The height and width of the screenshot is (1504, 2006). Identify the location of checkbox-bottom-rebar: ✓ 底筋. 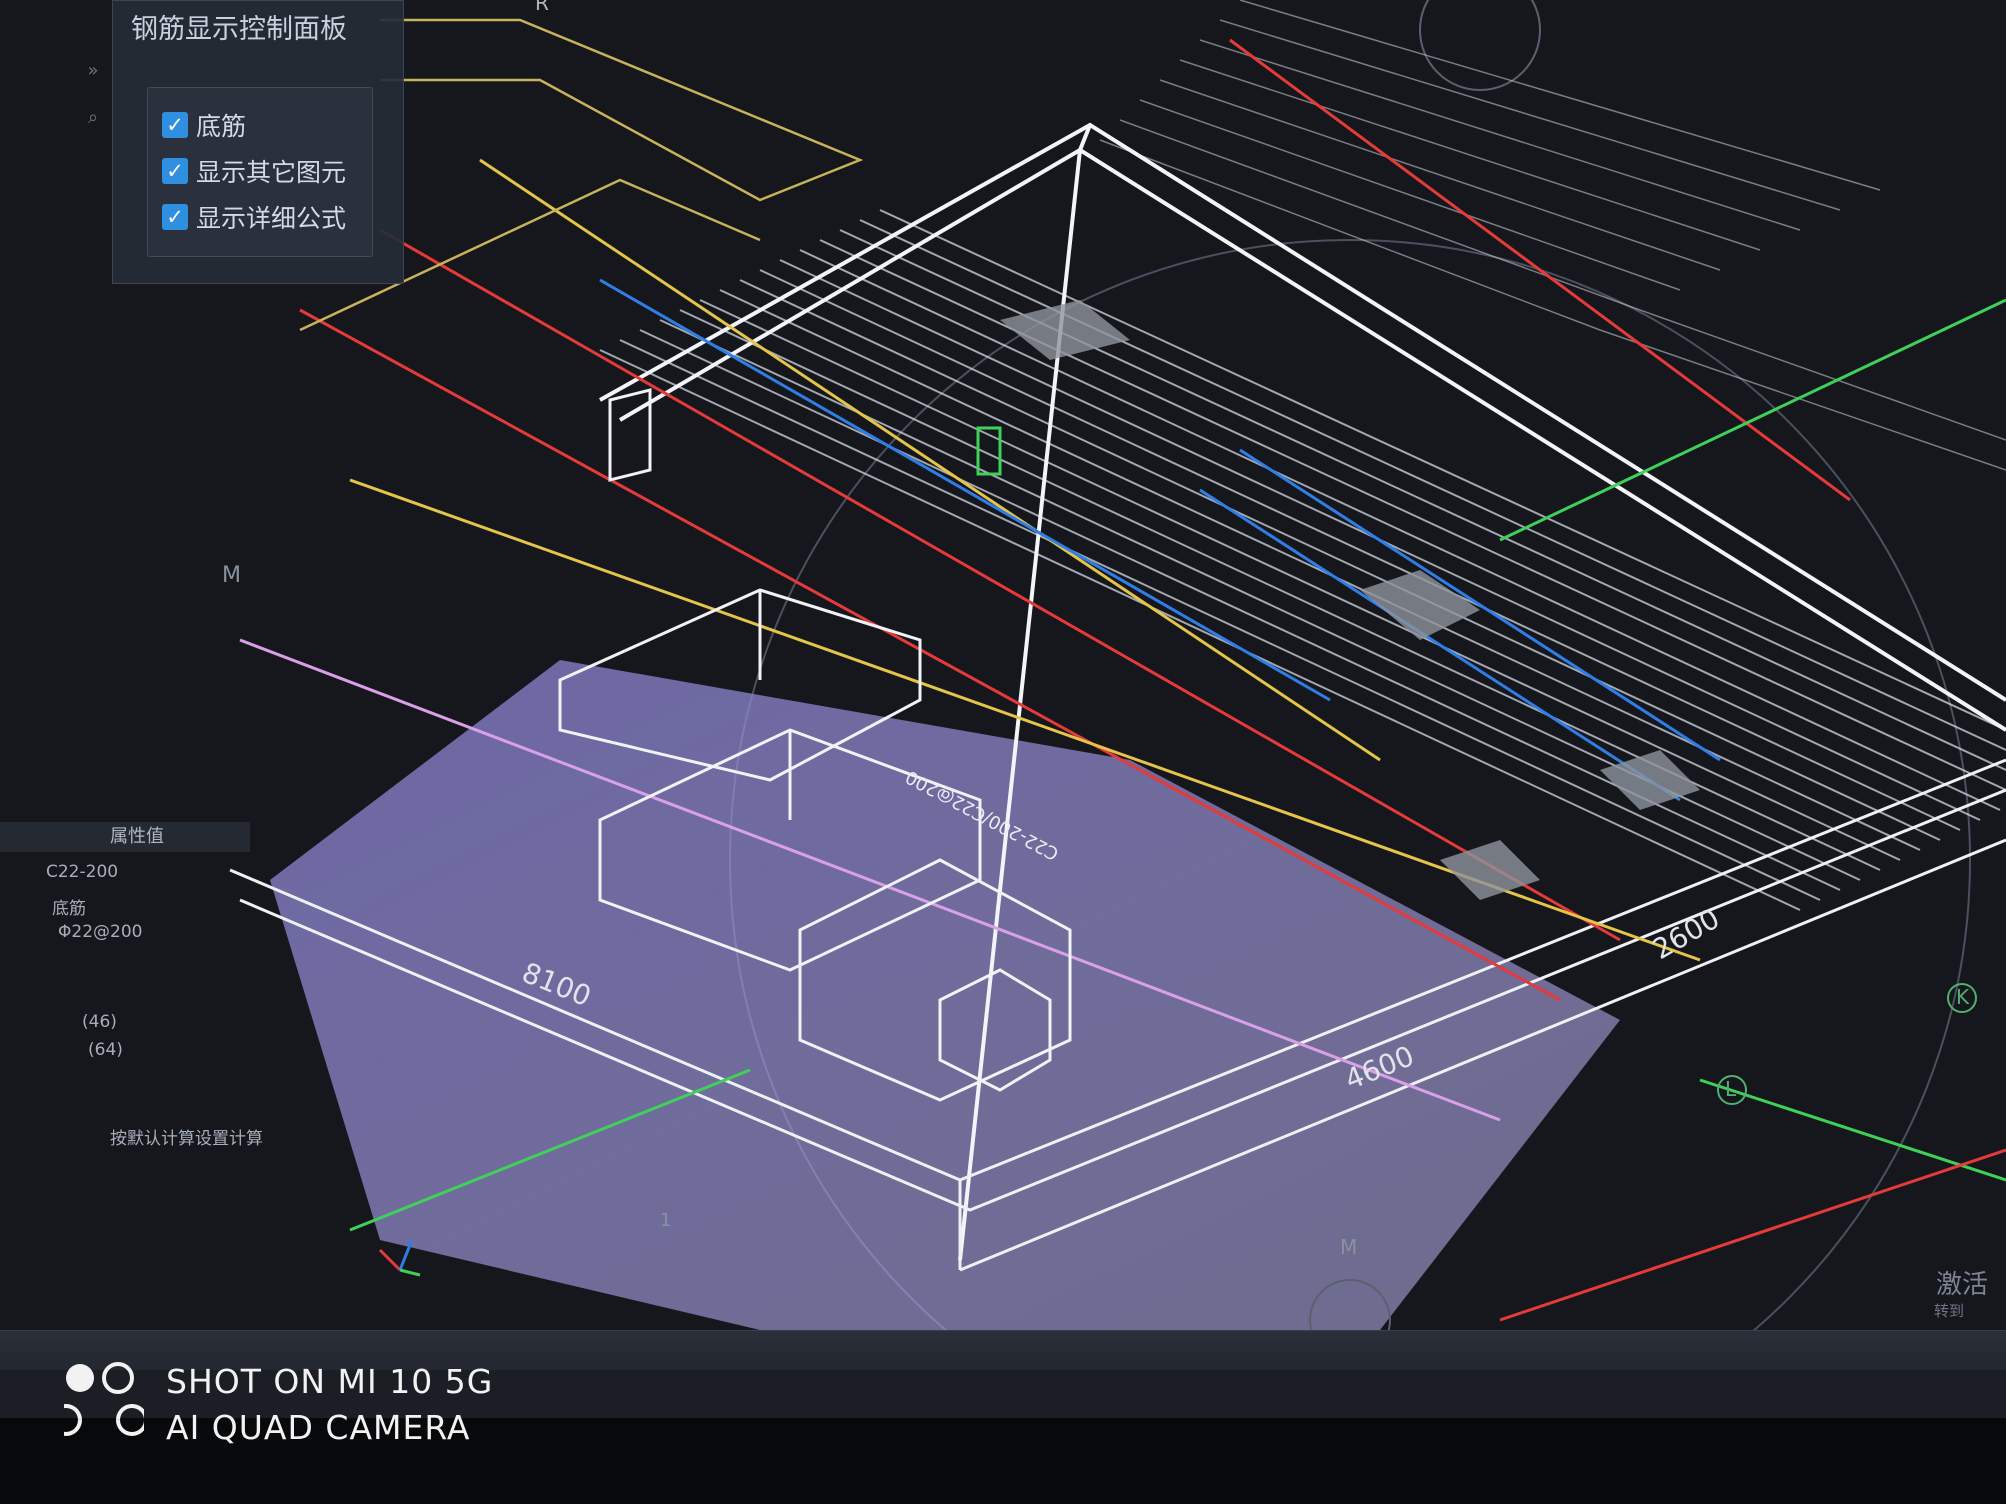
(204, 125).